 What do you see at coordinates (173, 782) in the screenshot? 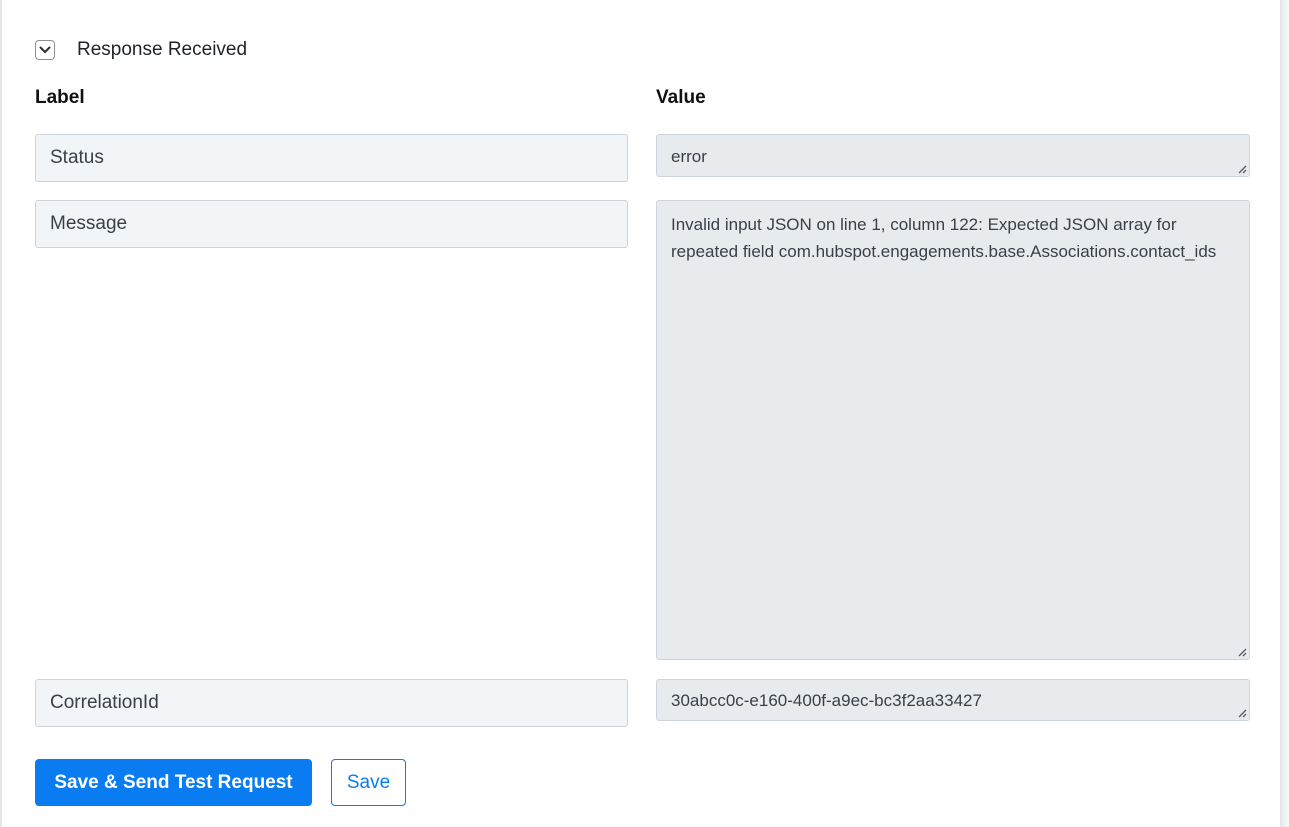
I see `save-and-send-test-request-button: Save & Send Test Request` at bounding box center [173, 782].